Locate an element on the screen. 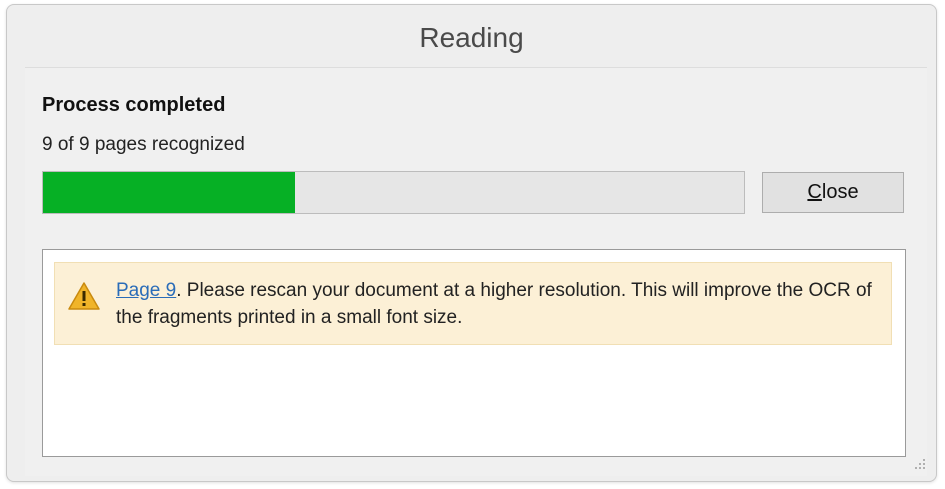 The image size is (945, 489). close-button-mnemonic: C is located at coordinates (814, 192).